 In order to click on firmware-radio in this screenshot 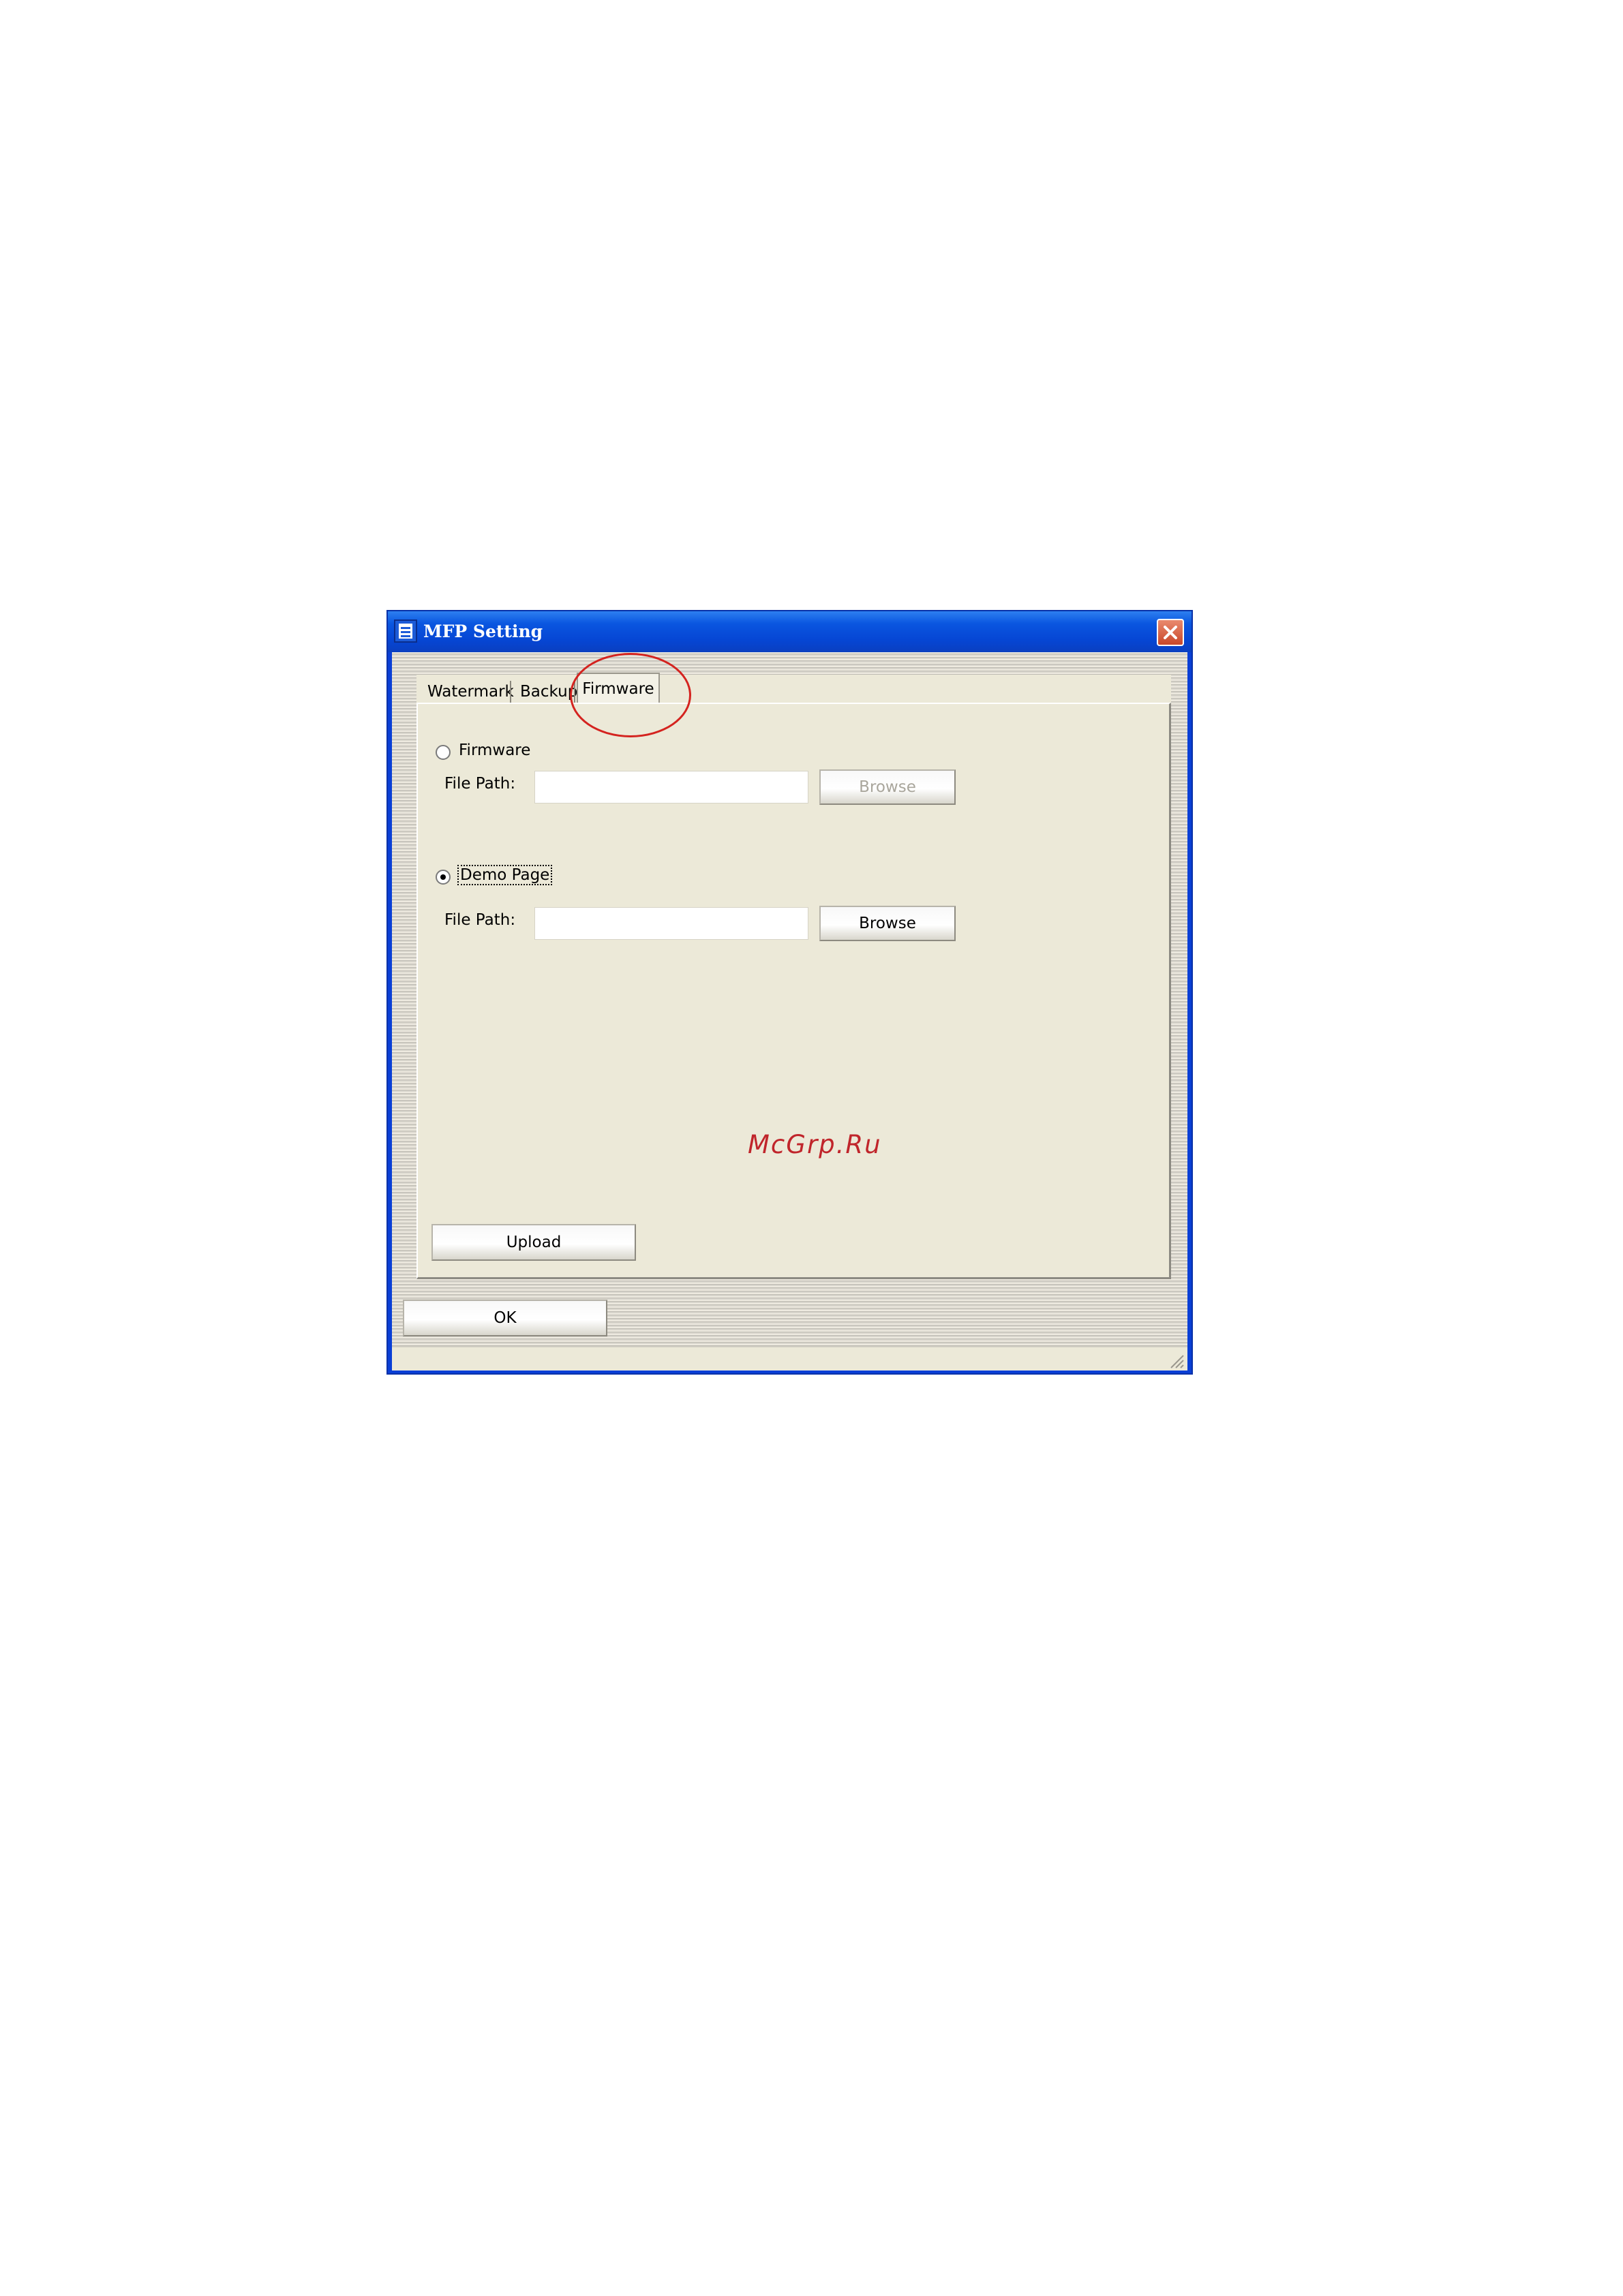, I will do `click(443, 753)`.